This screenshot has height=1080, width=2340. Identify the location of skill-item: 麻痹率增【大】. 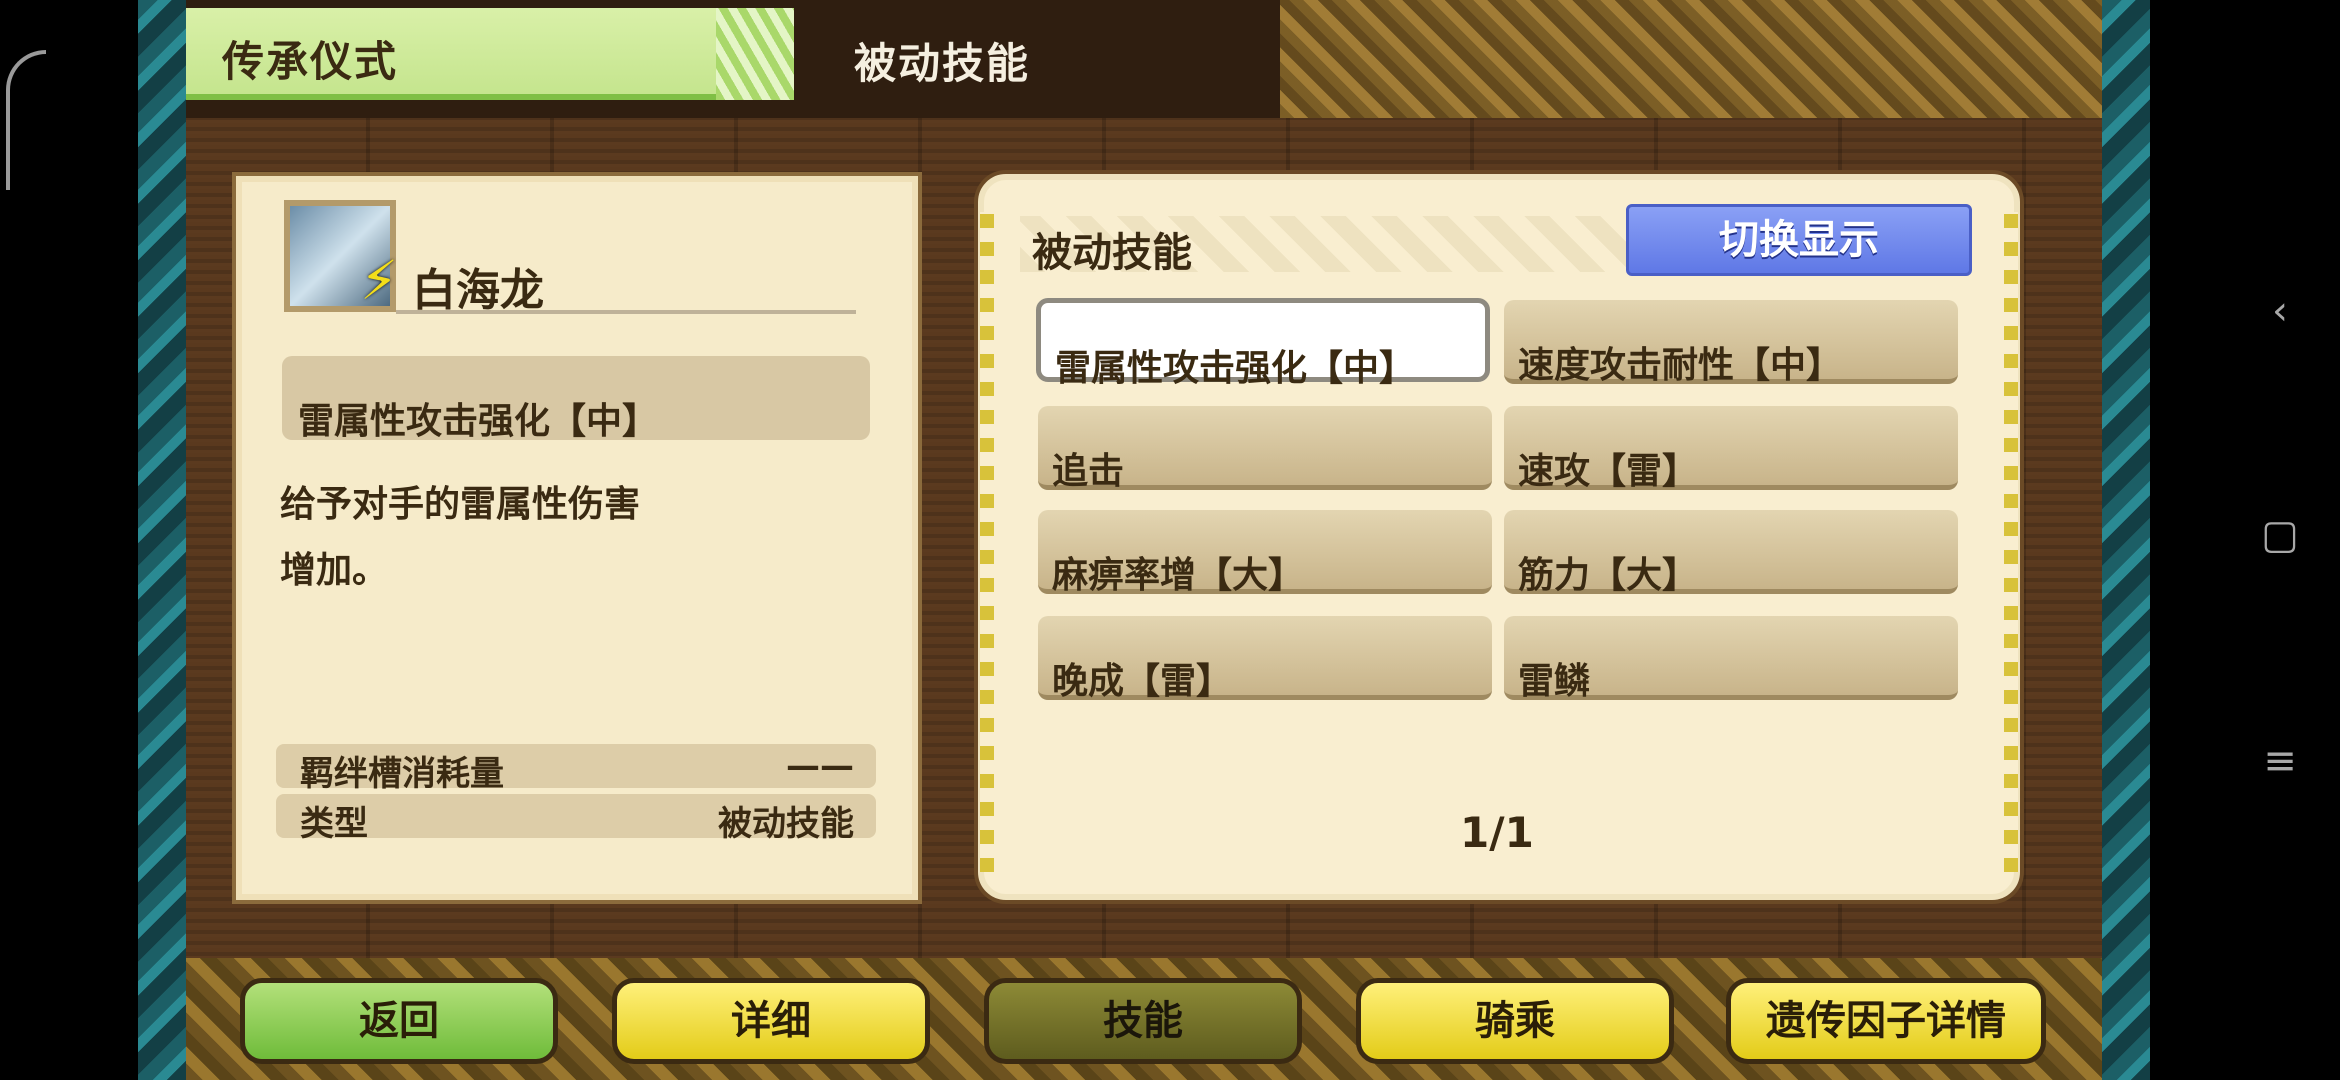
(1265, 553).